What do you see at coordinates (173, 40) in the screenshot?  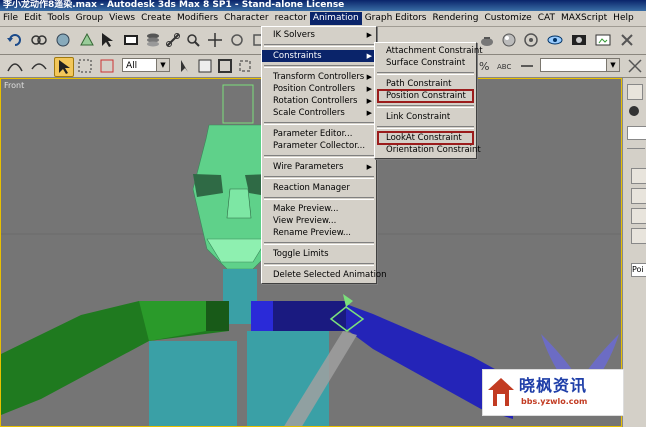 I see `link-icon` at bounding box center [173, 40].